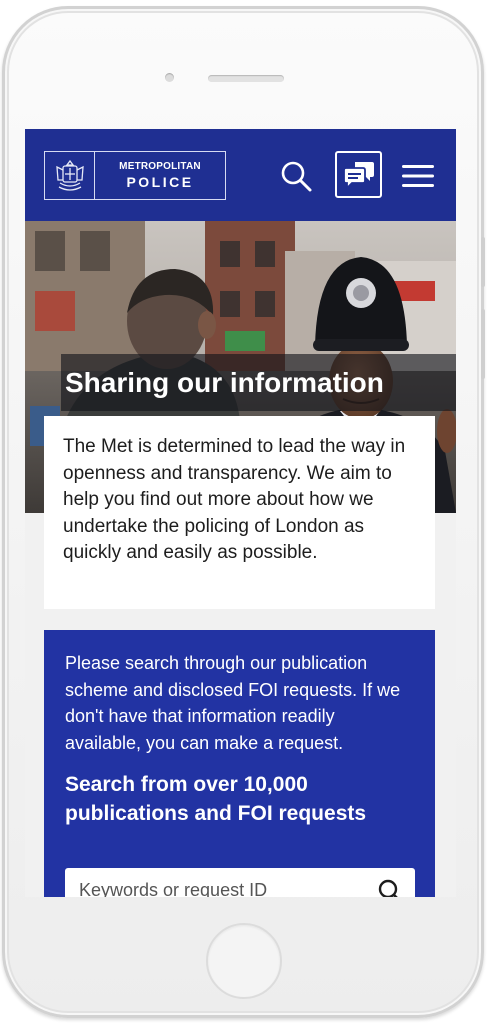 The image size is (489, 1025). I want to click on search-input, so click(215, 882).